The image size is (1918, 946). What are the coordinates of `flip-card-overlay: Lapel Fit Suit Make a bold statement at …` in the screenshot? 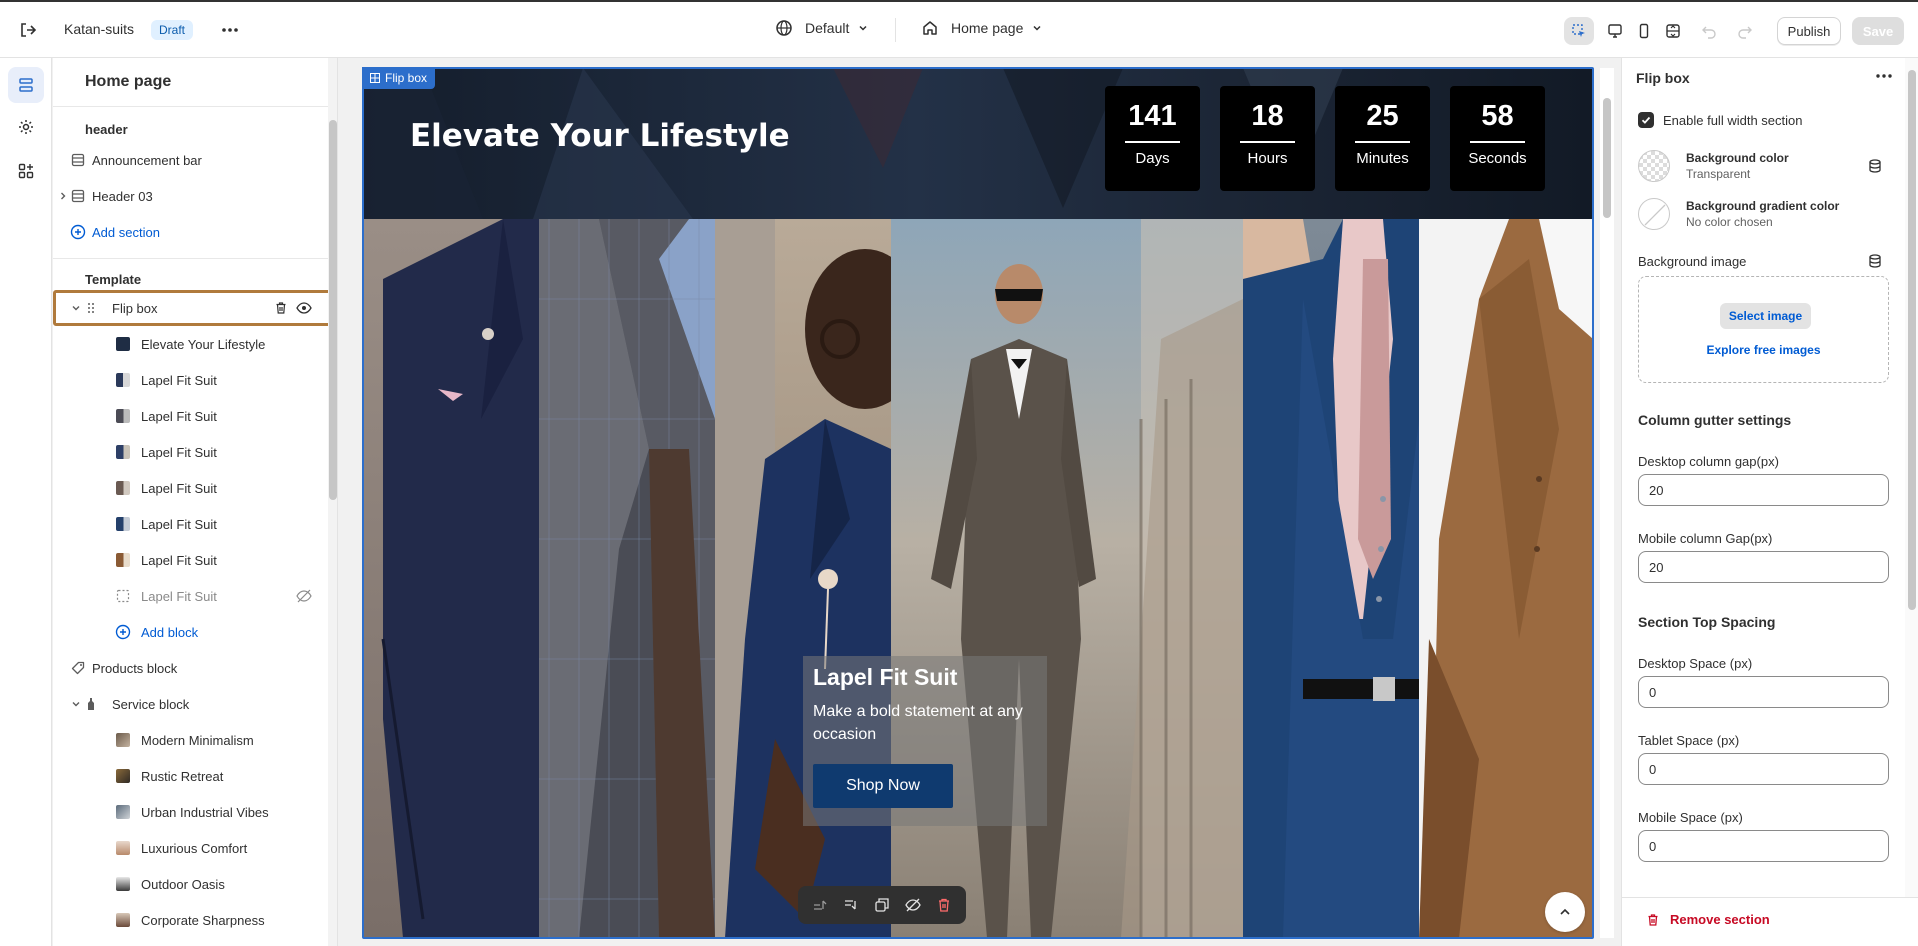 It's located at (925, 741).